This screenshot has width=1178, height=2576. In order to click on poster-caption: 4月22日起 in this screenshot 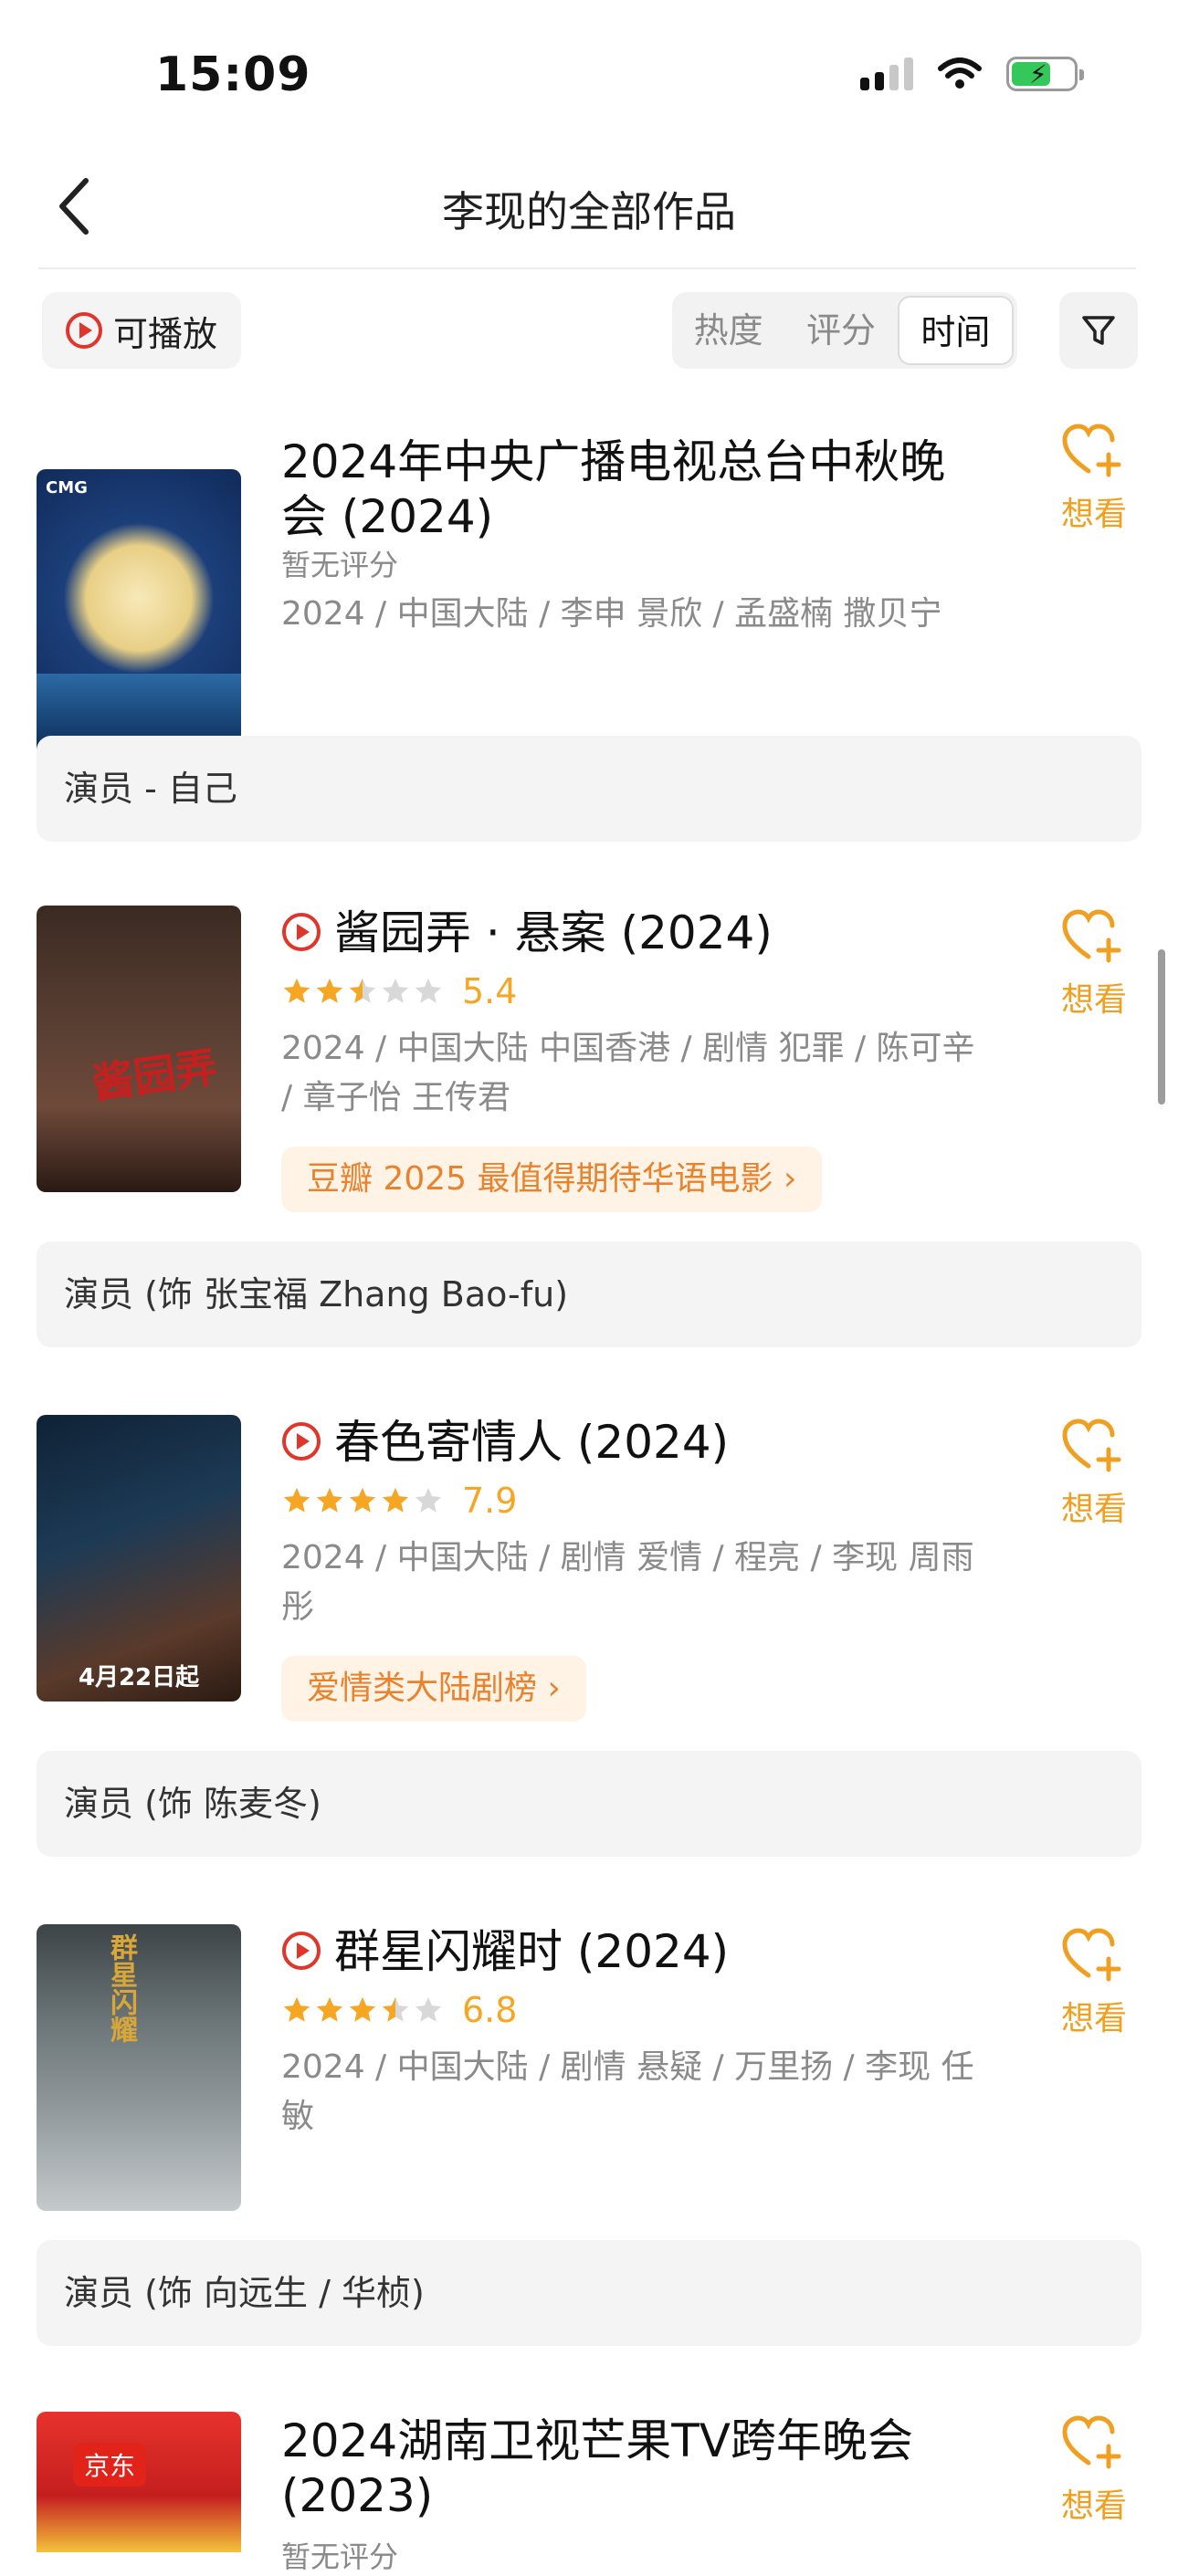, I will do `click(139, 1678)`.